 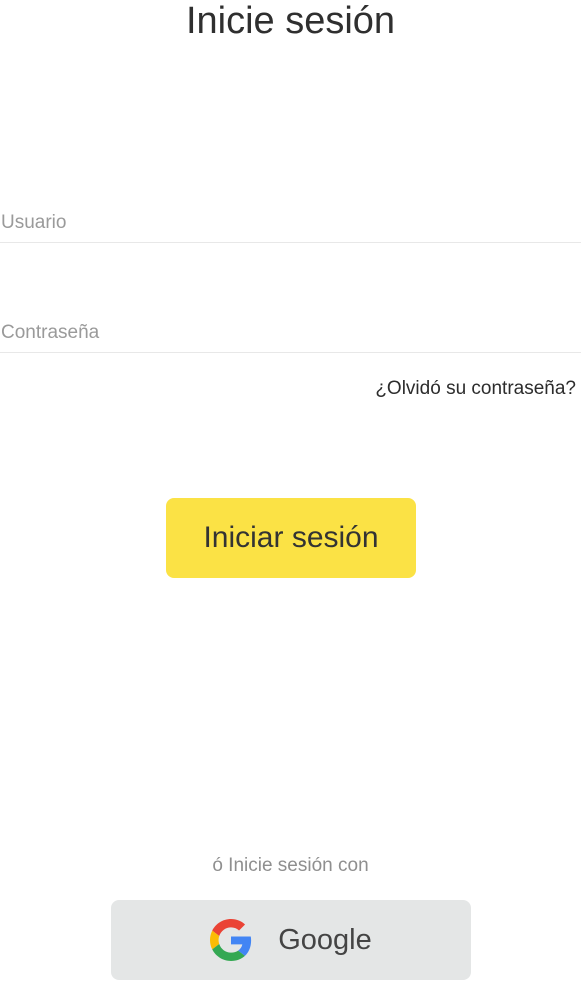 What do you see at coordinates (290, 333) in the screenshot?
I see `password-input` at bounding box center [290, 333].